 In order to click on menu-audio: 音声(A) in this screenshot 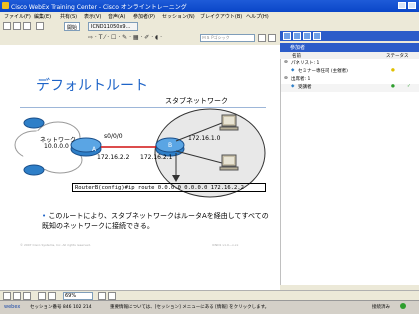, I will do `click(116, 16)`.